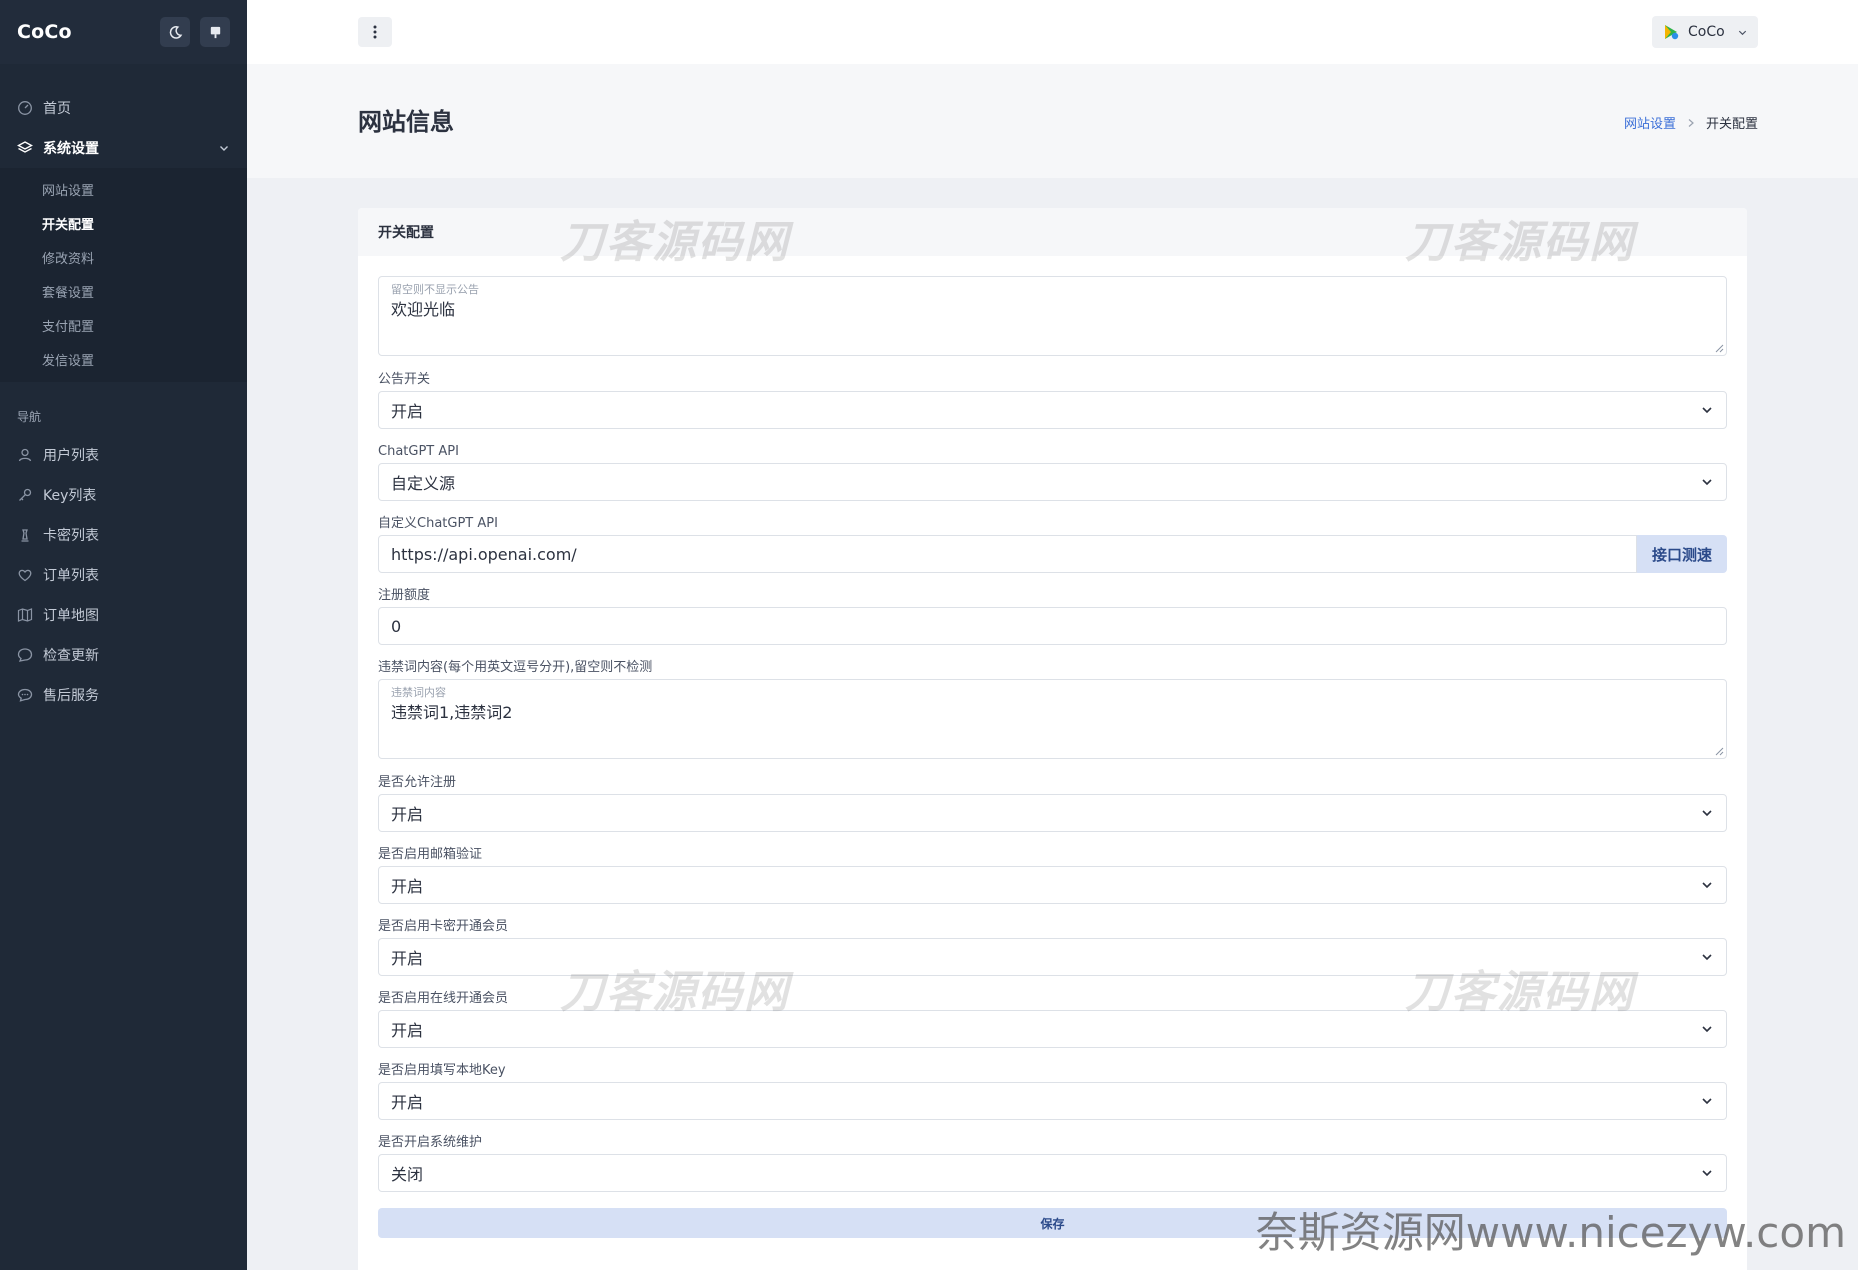  Describe the element at coordinates (1007, 554) in the screenshot. I see `custom-api-input: https://api.openai.com/` at that location.